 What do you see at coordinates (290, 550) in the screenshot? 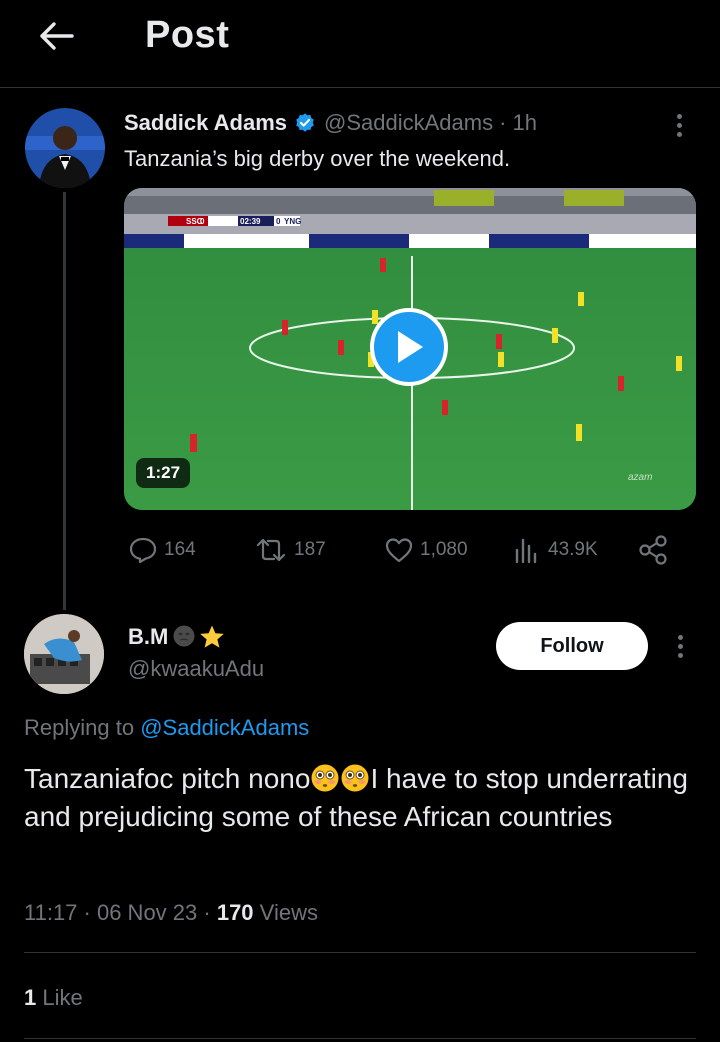
I see `repost-button: 187` at bounding box center [290, 550].